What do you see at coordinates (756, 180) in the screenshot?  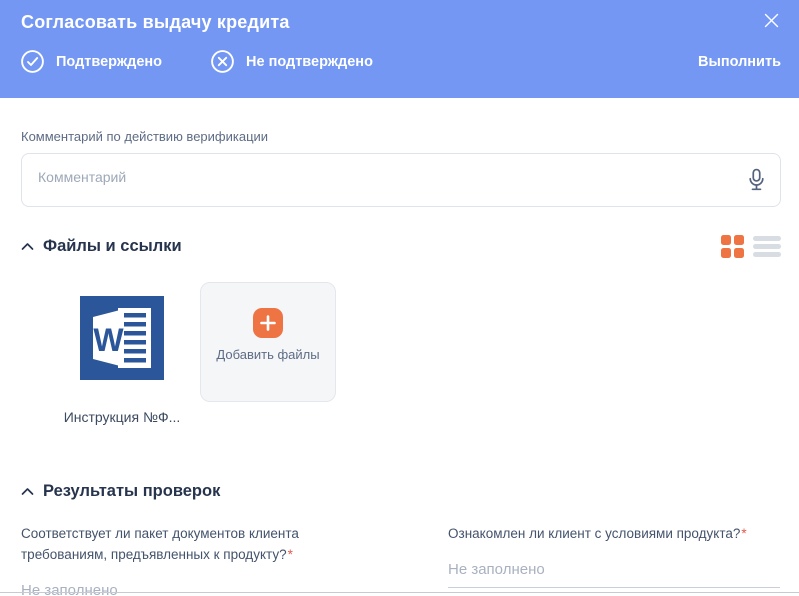 I see `microphone-icon` at bounding box center [756, 180].